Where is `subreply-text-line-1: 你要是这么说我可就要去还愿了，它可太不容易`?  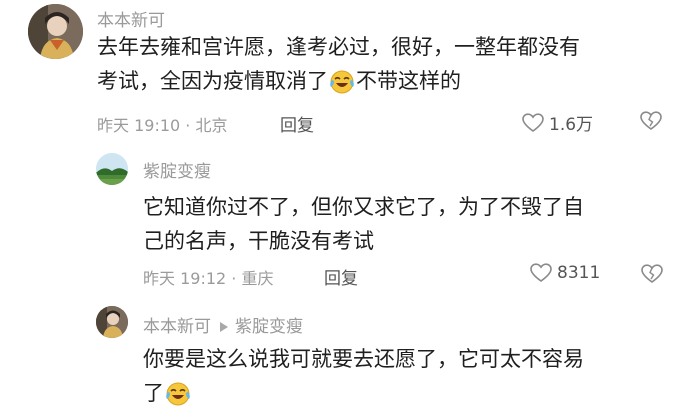
subreply-text-line-1: 你要是这么说我可就要去还愿了，它可太不容易 is located at coordinates (363, 359).